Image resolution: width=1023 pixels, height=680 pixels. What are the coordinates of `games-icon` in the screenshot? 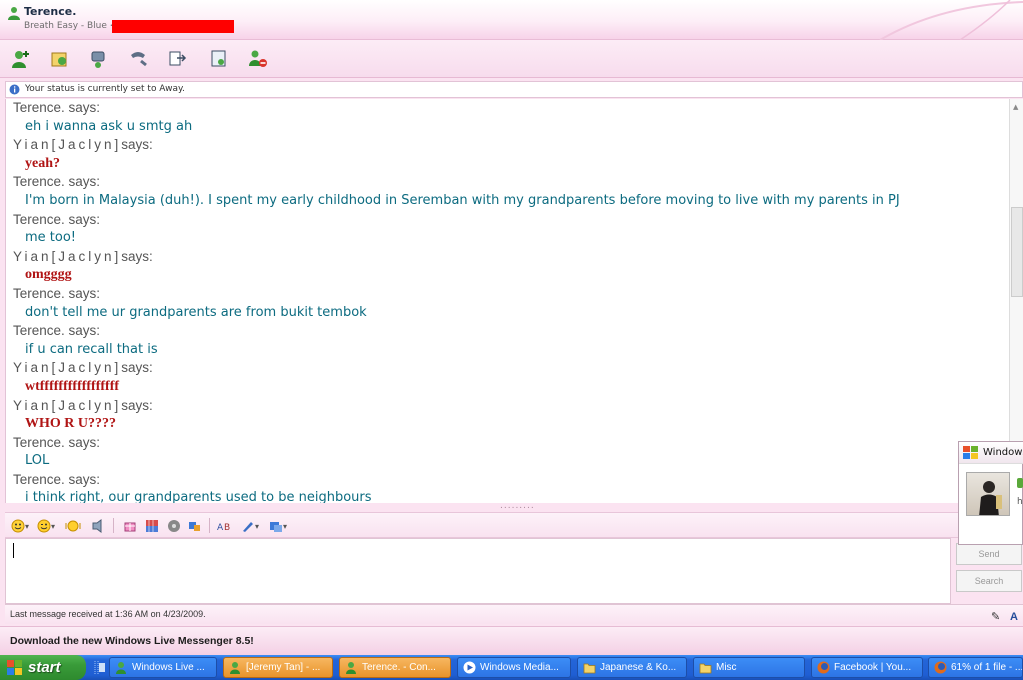 It's located at (218, 58).